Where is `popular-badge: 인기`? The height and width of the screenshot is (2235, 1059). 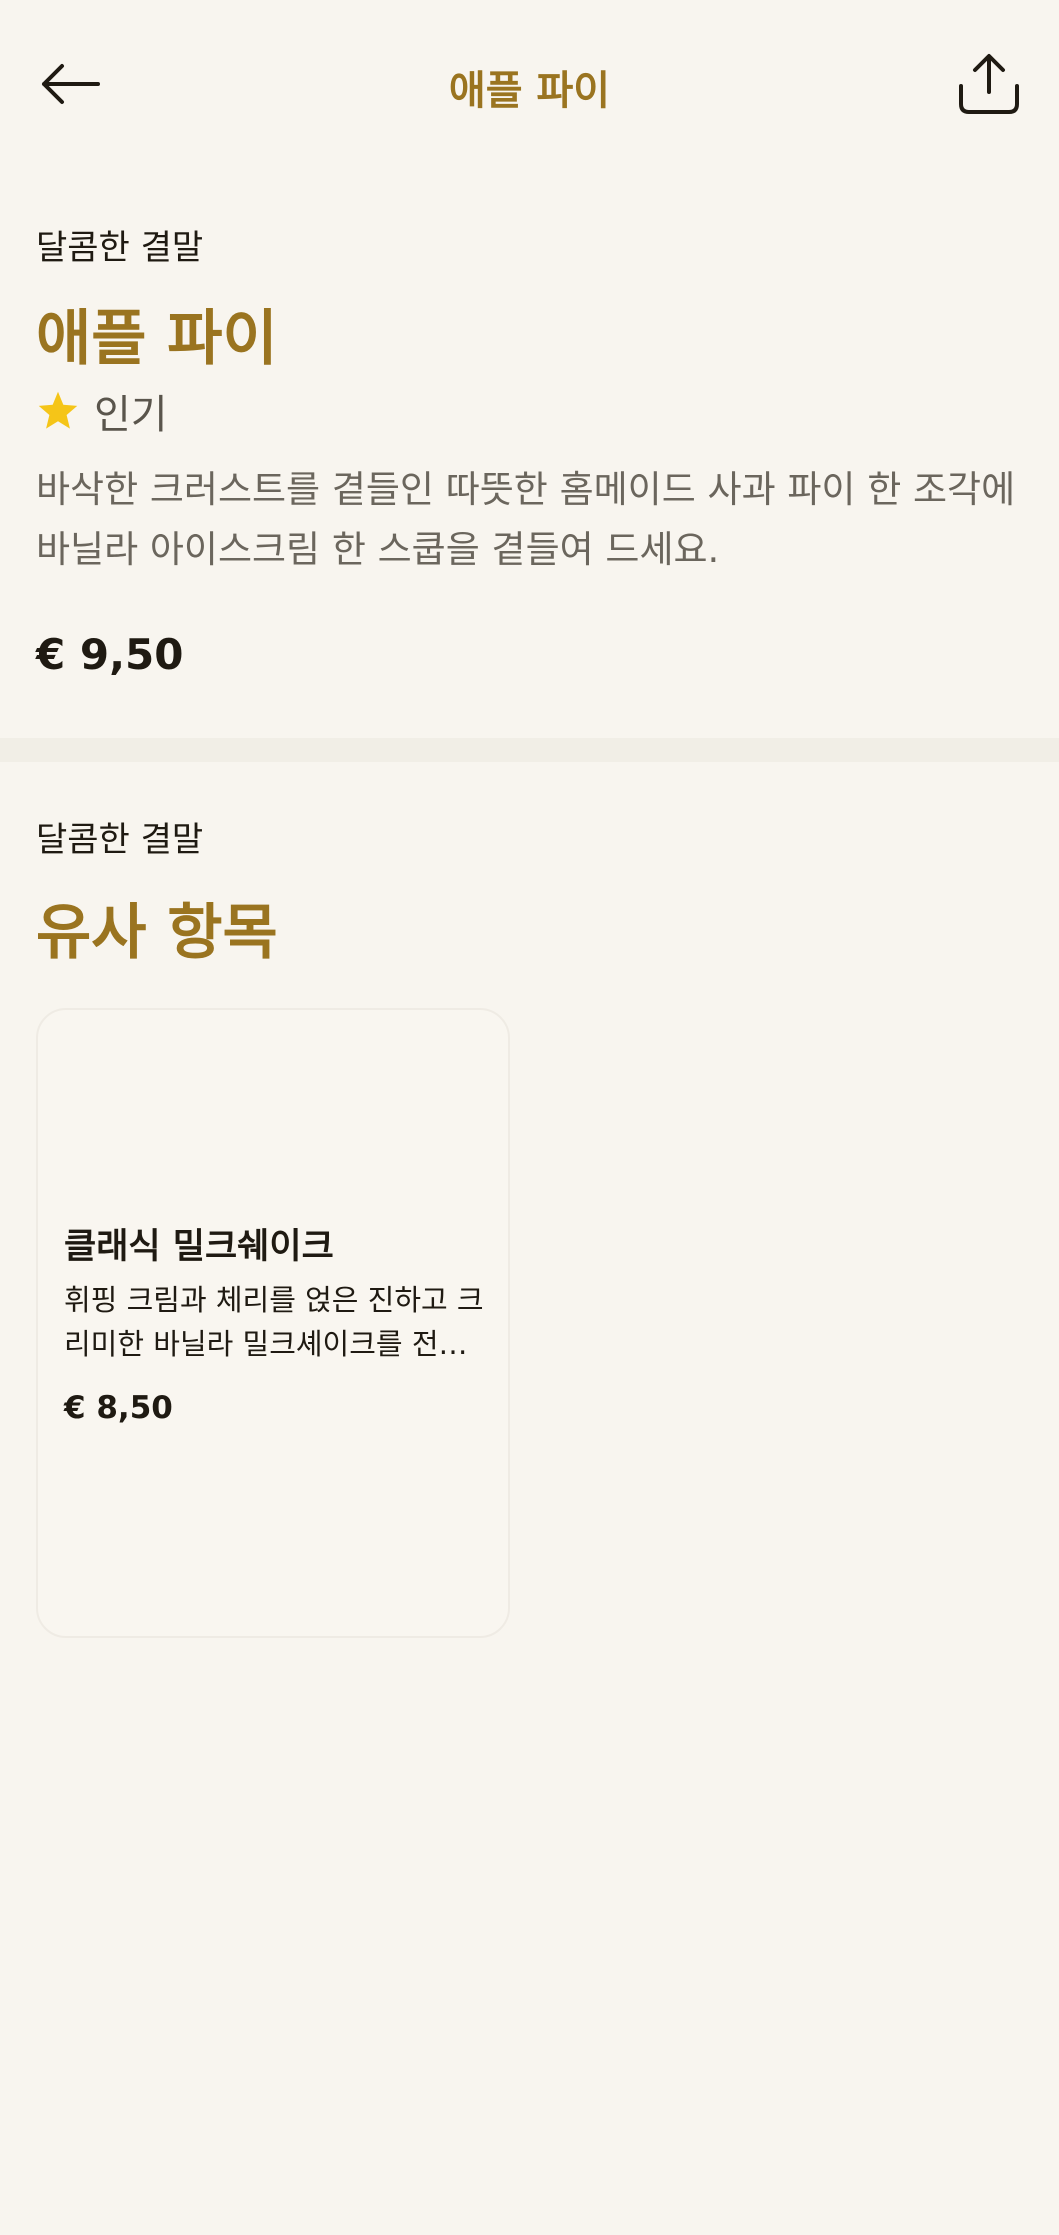
popular-badge: 인기 is located at coordinates (102, 411).